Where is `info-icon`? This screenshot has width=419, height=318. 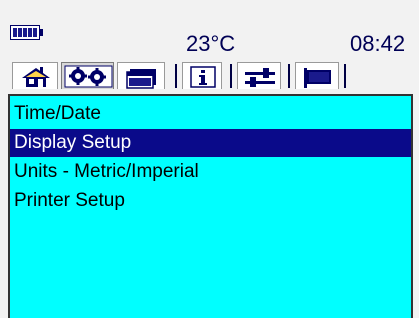 info-icon is located at coordinates (203, 77).